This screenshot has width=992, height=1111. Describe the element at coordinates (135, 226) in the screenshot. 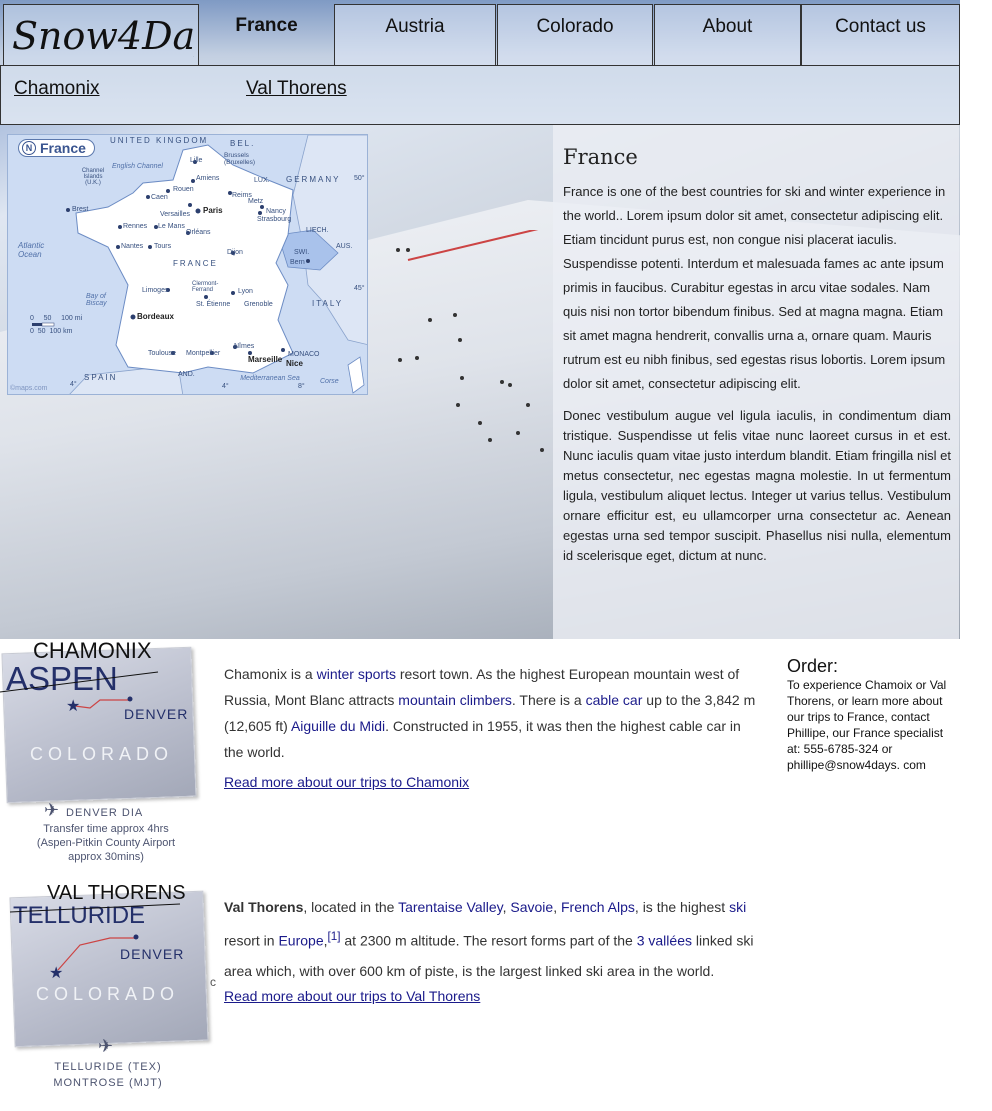

I see `map-city-rennes: Rennes` at that location.